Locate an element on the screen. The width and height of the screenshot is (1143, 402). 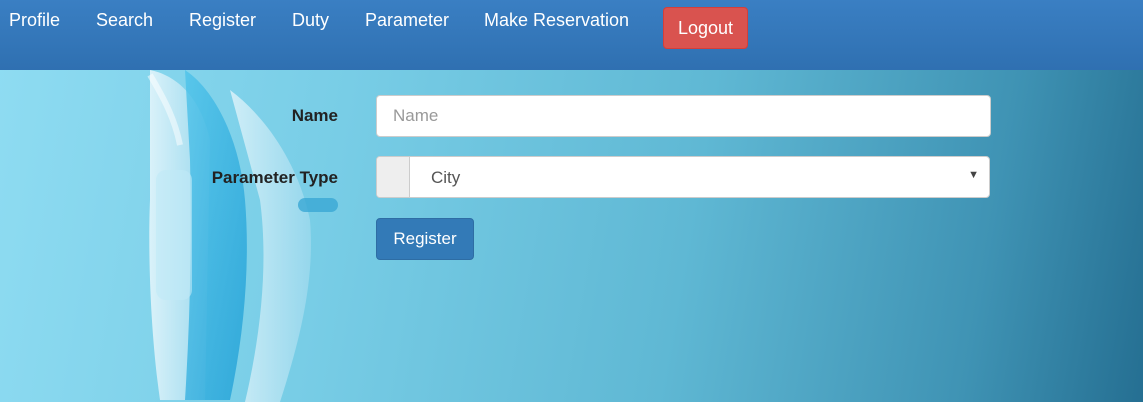
nav-search-link: Search is located at coordinates (124, 20).